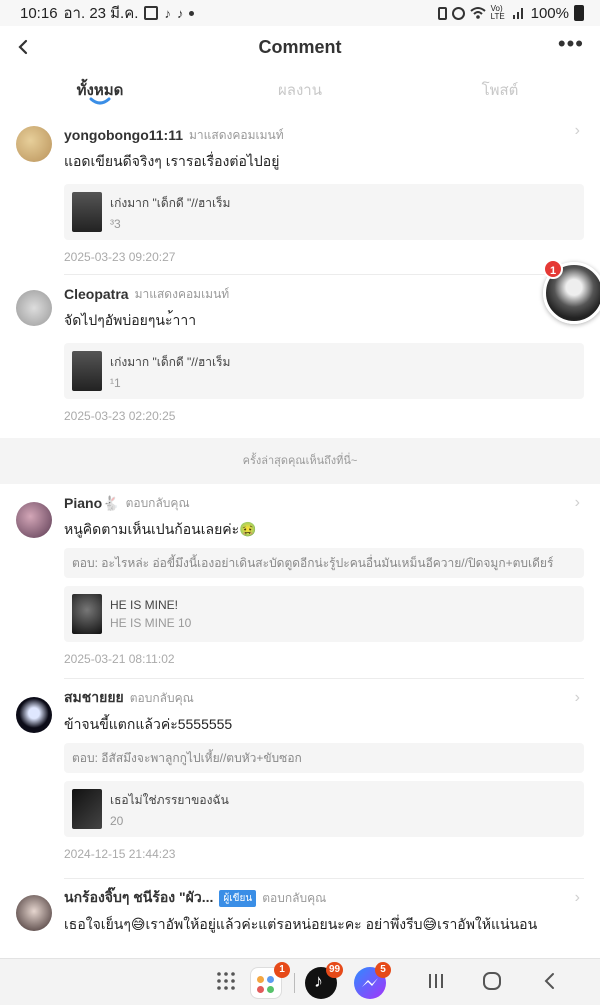 This screenshot has height=1005, width=600. Describe the element at coordinates (324, 212) in the screenshot. I see `work-card: เก่งมาก "เด็กดี "//ฮาเร็ม ³3` at that location.